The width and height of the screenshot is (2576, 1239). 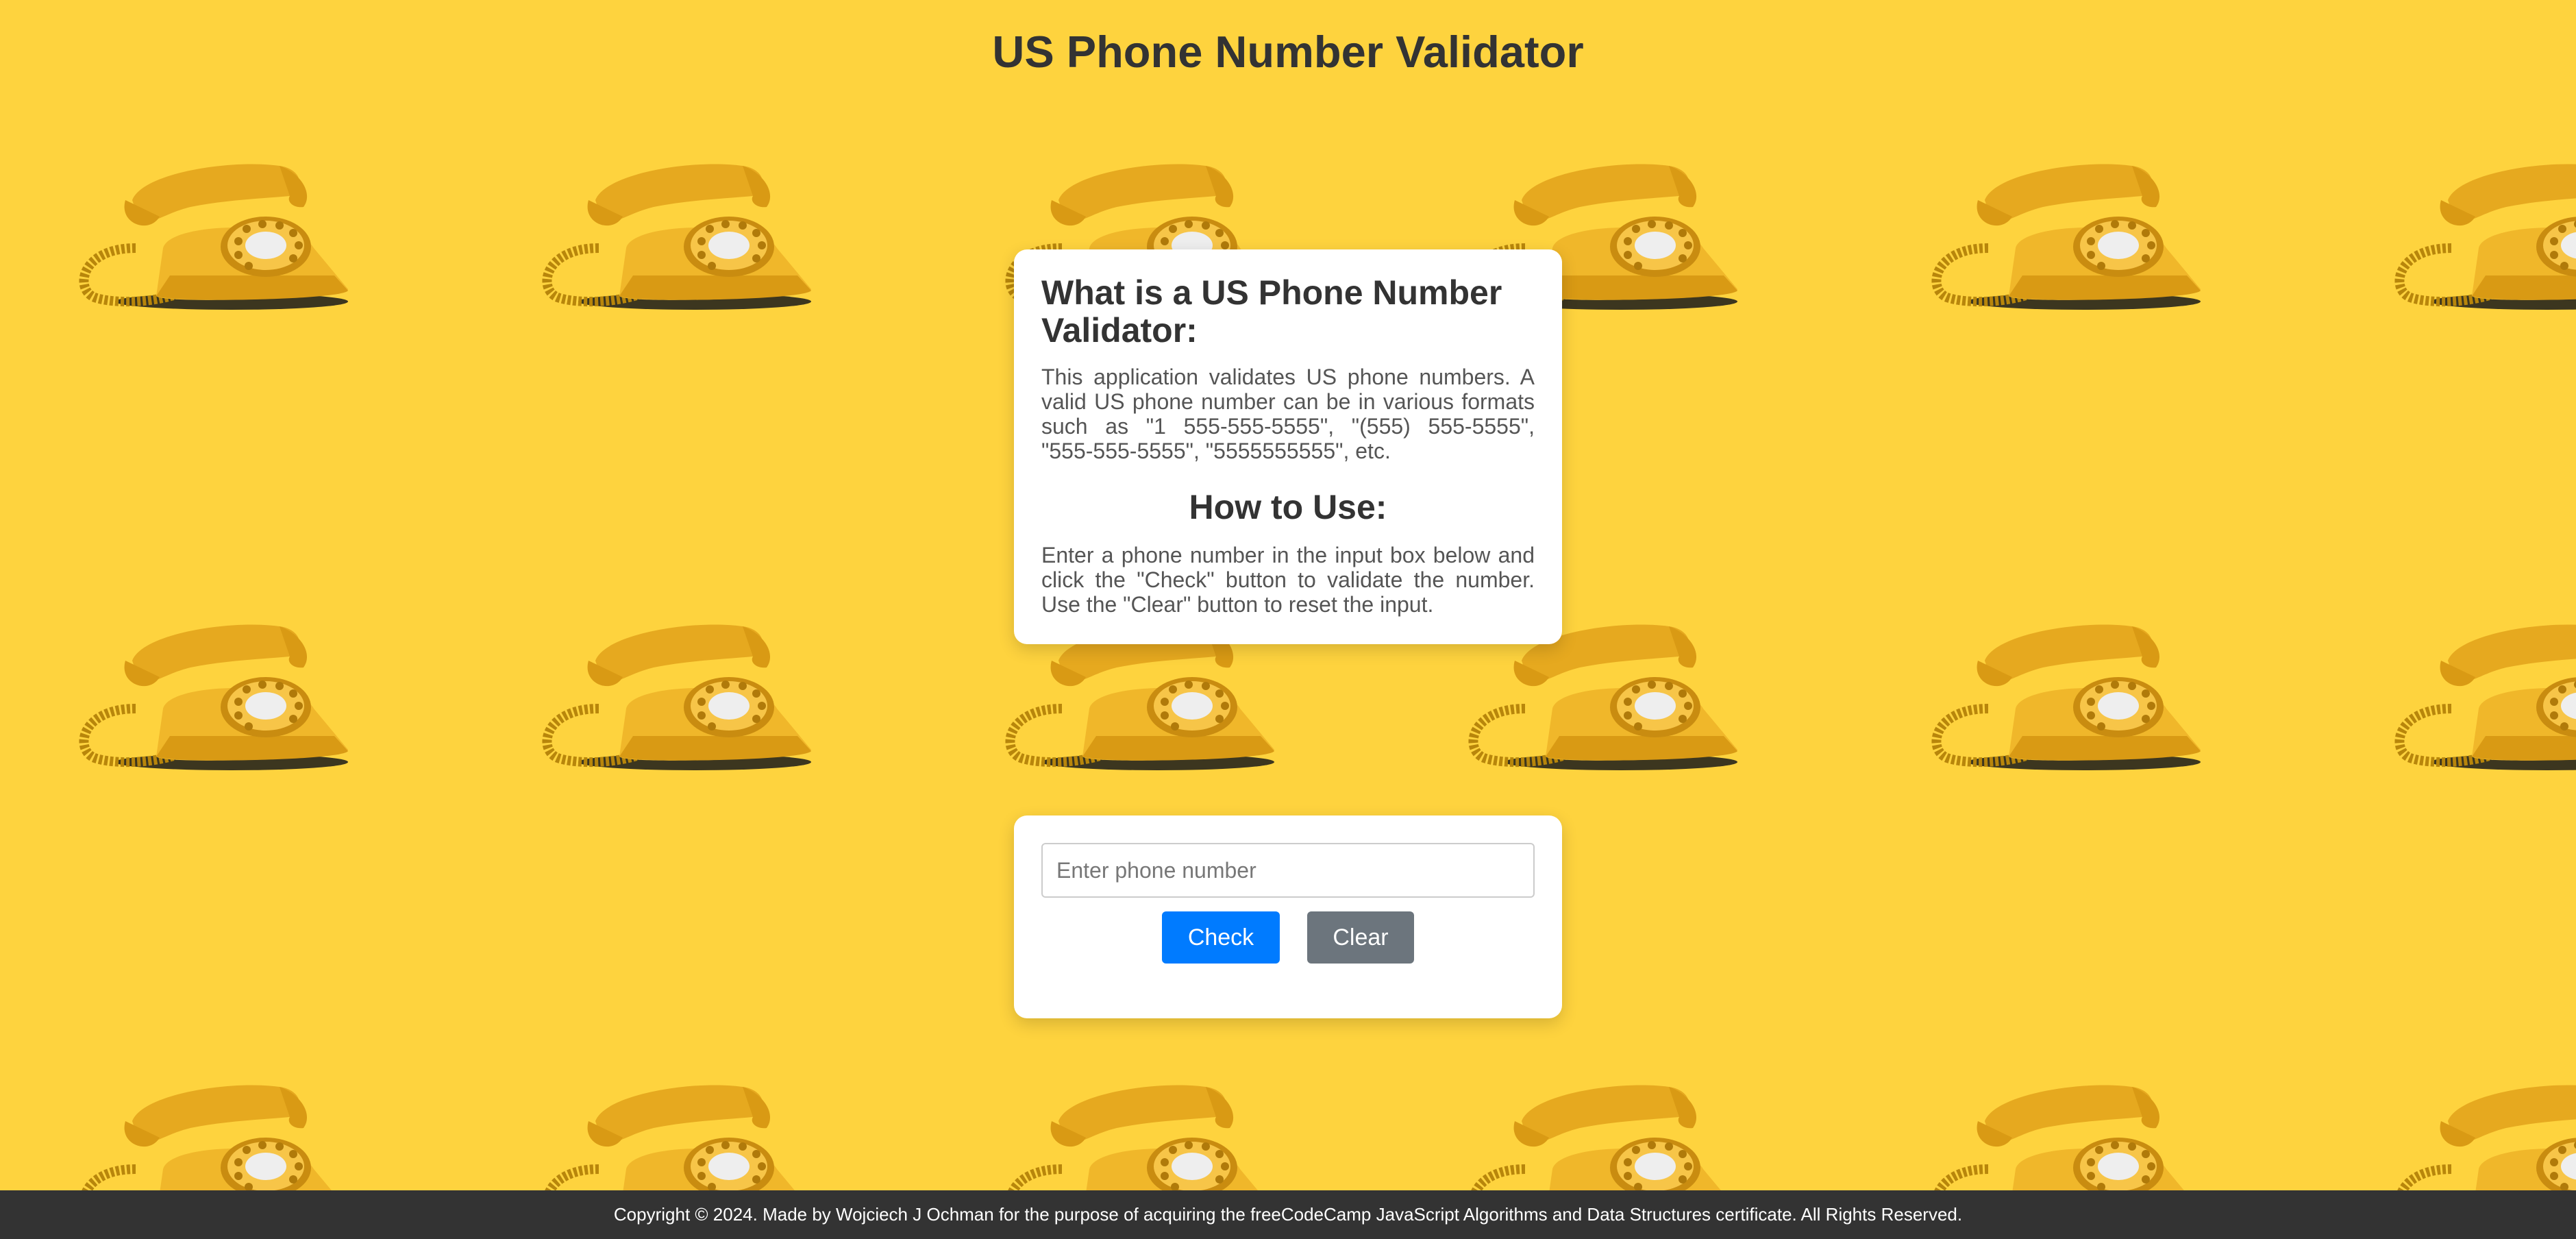 What do you see at coordinates (1288, 507) in the screenshot?
I see `howto-heading: How to Use:` at bounding box center [1288, 507].